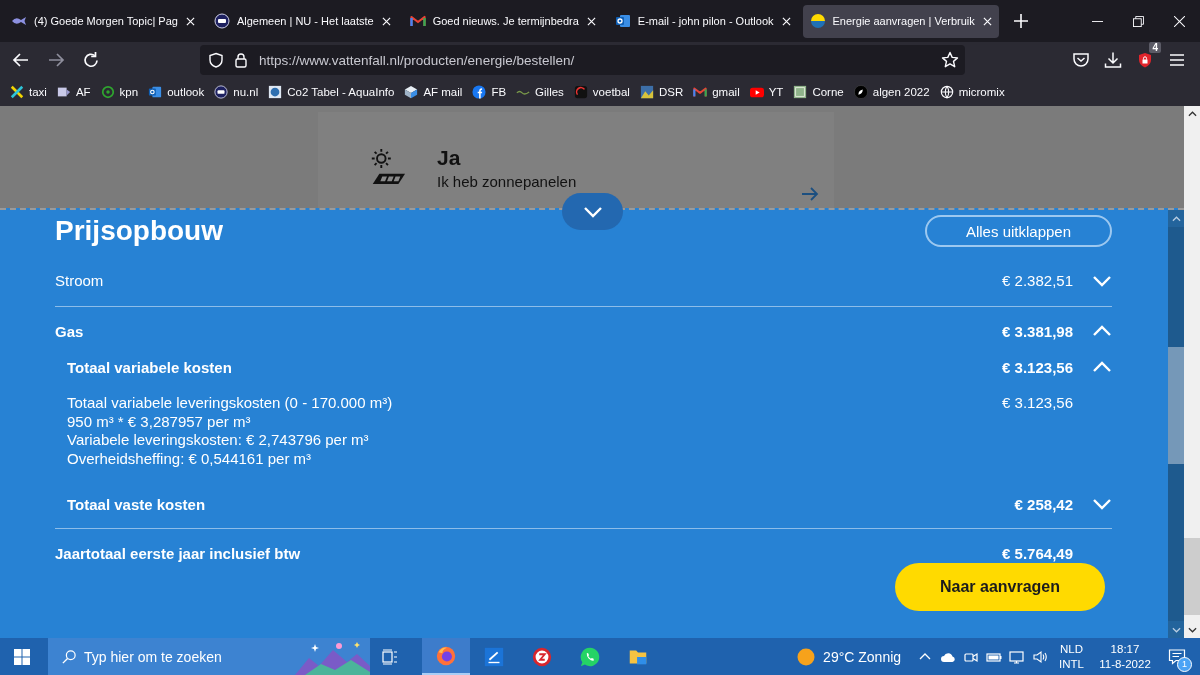 The image size is (1200, 675). I want to click on total-label: Jaartotaal eerste jaar inclusief btw, so click(178, 553).